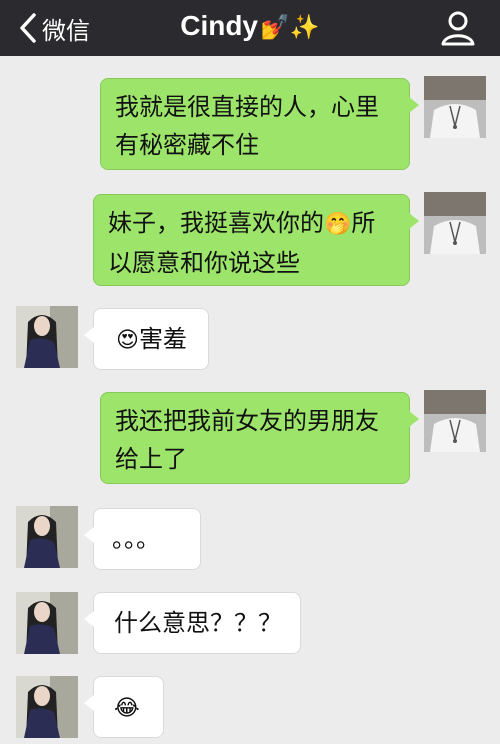 This screenshot has height=744, width=500. What do you see at coordinates (127, 708) in the screenshot?
I see `tears-of-joy-emoji: 😂` at bounding box center [127, 708].